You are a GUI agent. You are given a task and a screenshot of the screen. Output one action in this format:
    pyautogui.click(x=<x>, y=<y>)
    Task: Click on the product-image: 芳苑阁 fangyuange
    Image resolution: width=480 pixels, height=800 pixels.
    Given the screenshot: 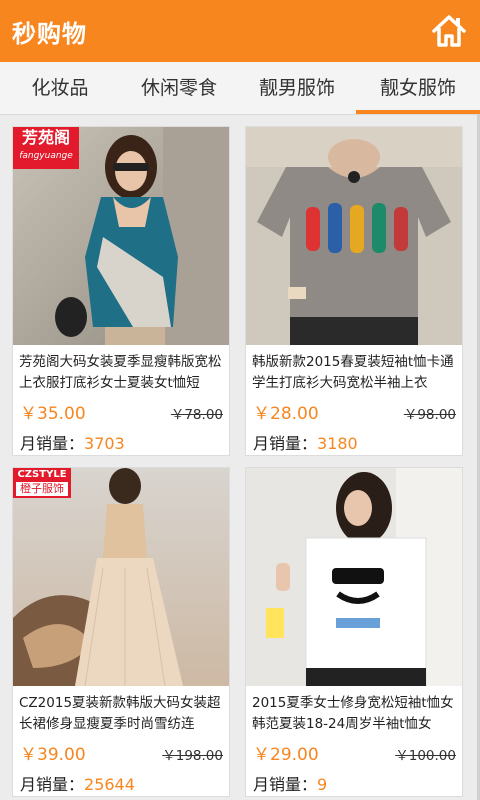 What is the action you would take?
    pyautogui.click(x=121, y=236)
    